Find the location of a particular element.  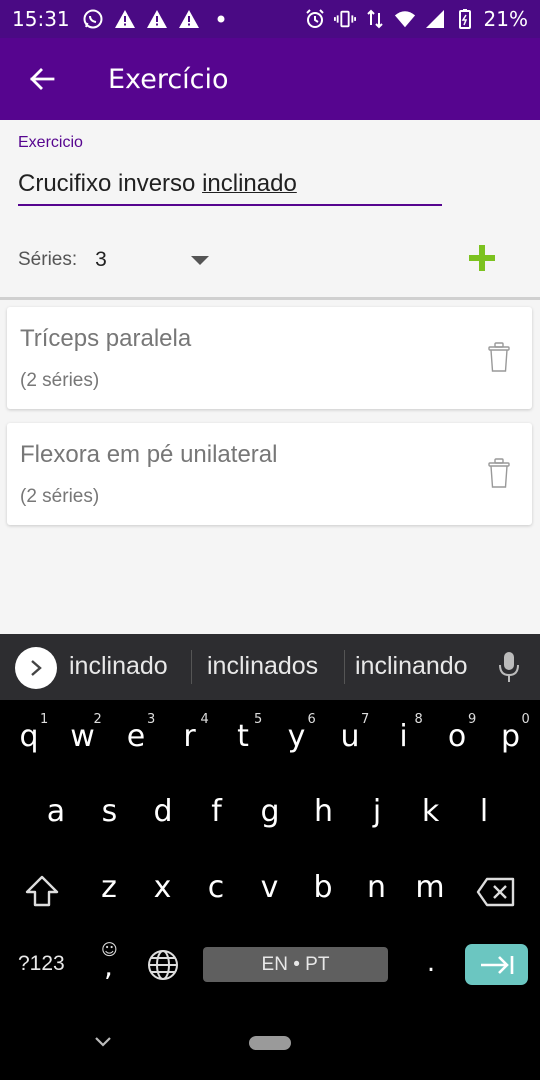

system-icons: 21% is located at coordinates (416, 19).